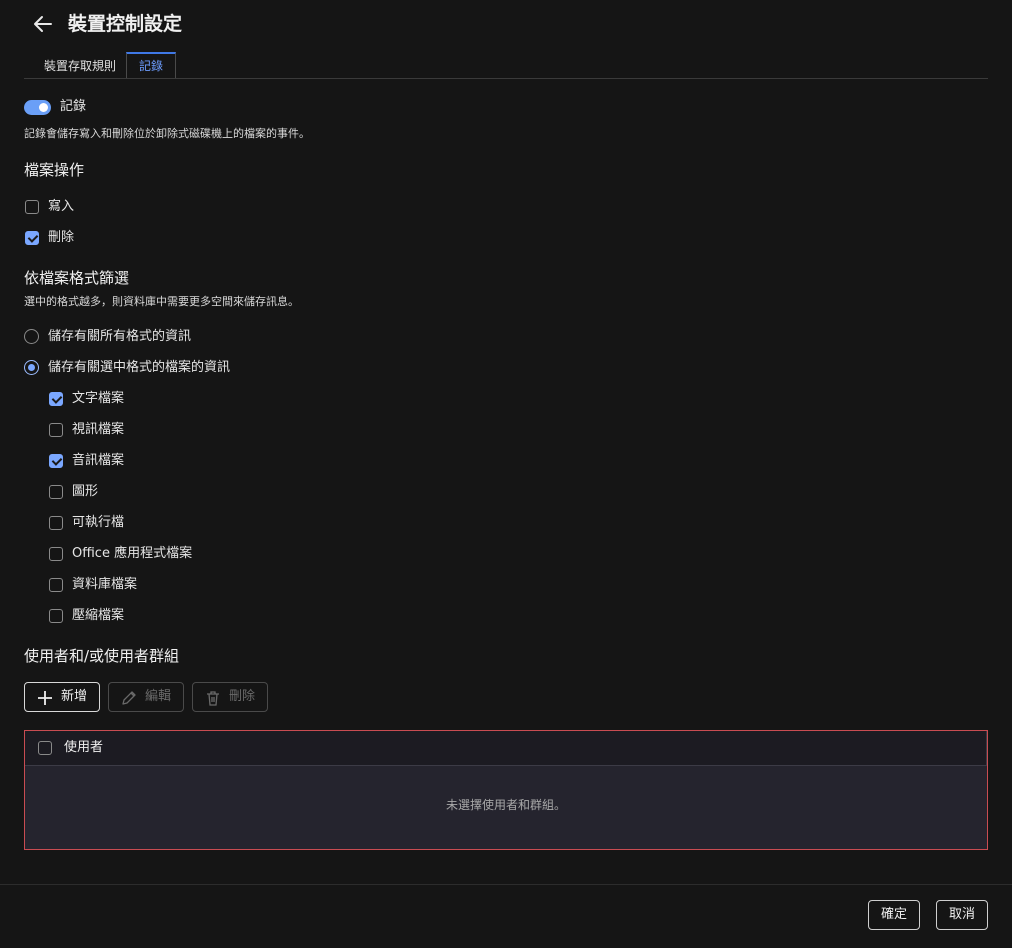 This screenshot has width=1012, height=948. What do you see at coordinates (56, 430) in the screenshot?
I see `format-checkbox-video` at bounding box center [56, 430].